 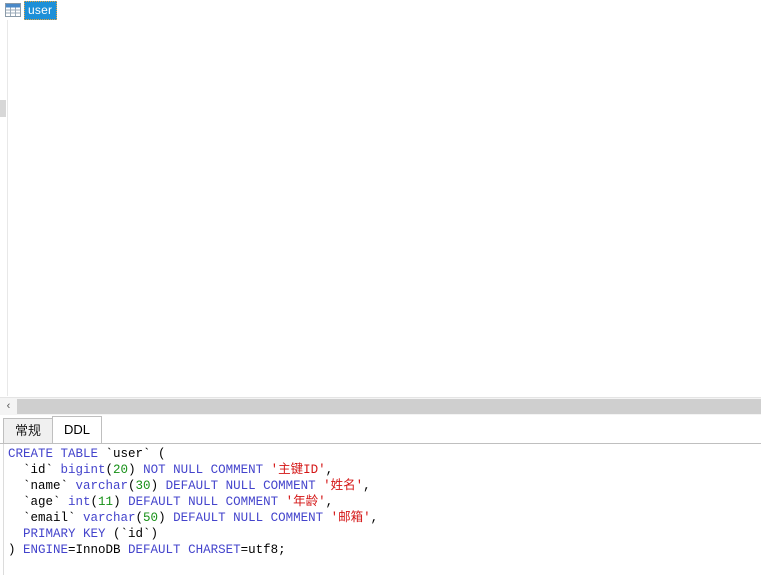 I want to click on sql-token: bigint, so click(x=83, y=470).